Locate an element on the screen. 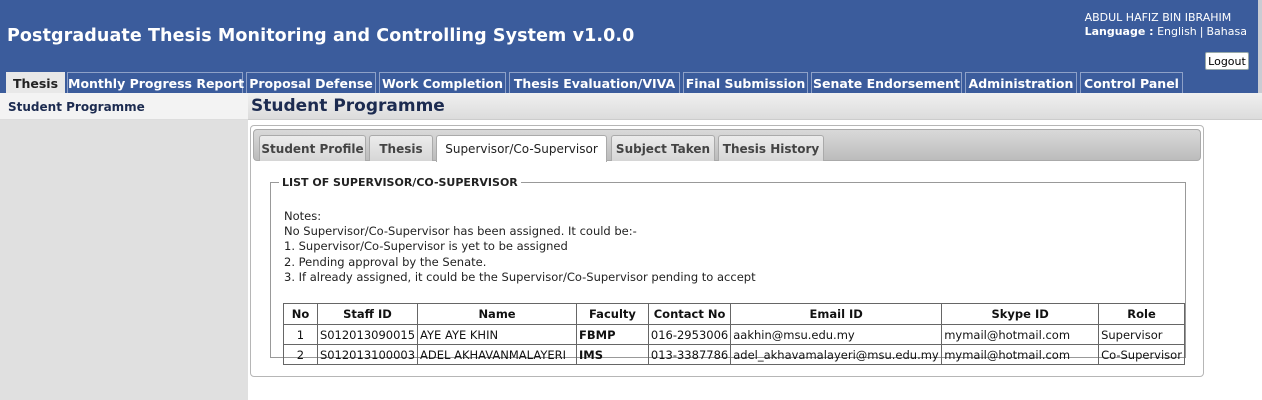  column-header-staff-id: Staff ID is located at coordinates (367, 314).